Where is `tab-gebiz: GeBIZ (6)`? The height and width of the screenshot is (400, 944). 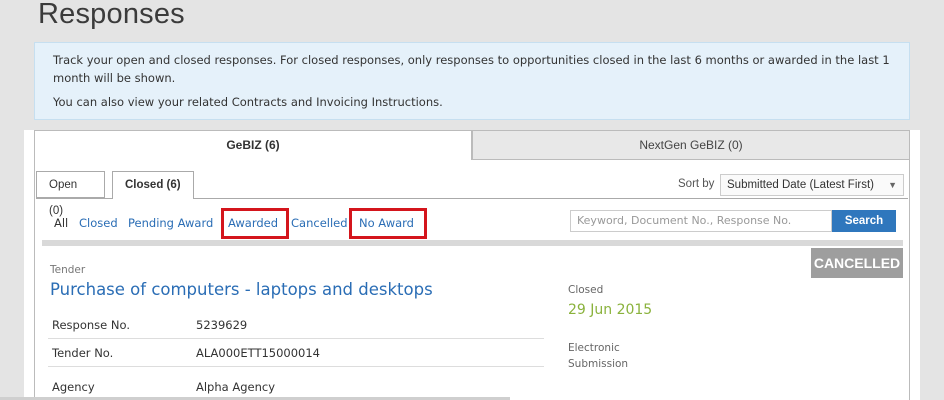 tab-gebiz: GeBIZ (6) is located at coordinates (253, 145).